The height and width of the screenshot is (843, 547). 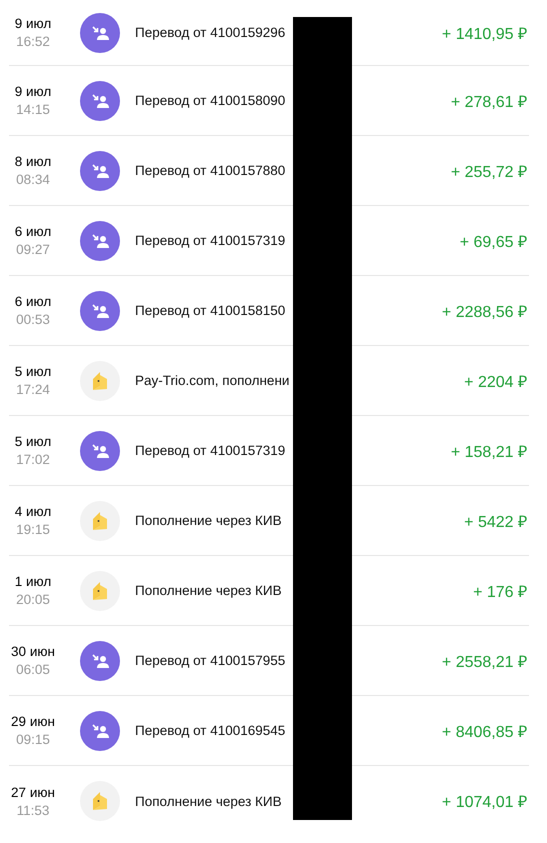 I want to click on operation-amount: + 255,72 ₽, so click(x=488, y=172).